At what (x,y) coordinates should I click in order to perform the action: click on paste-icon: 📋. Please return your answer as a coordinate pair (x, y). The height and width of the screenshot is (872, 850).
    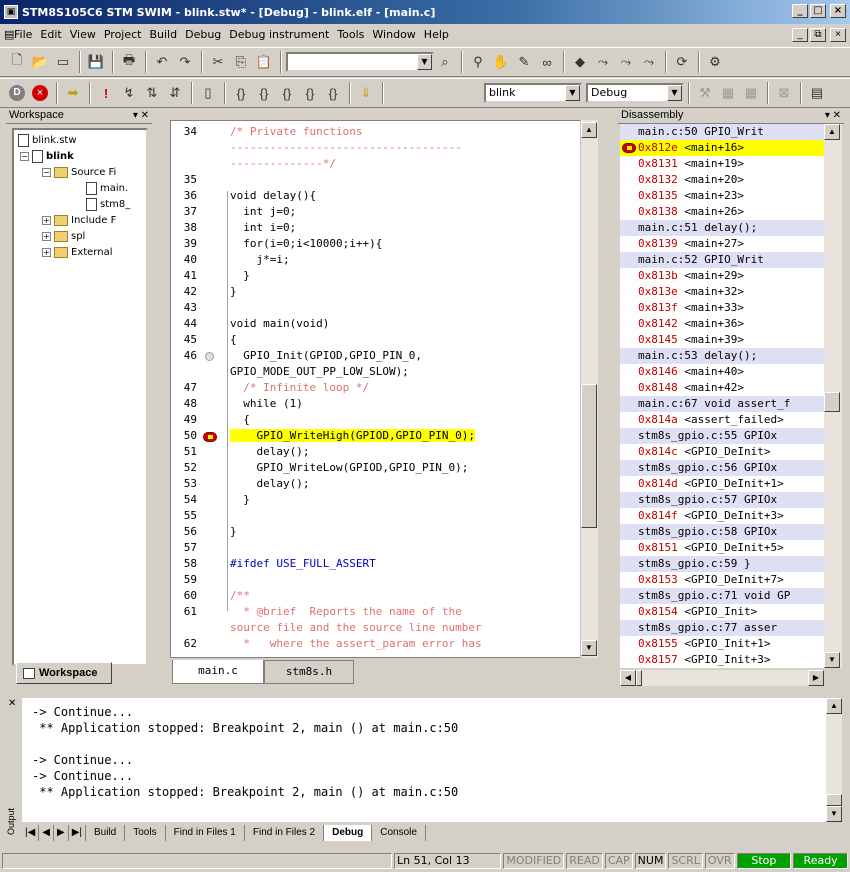
    Looking at the image, I should click on (264, 62).